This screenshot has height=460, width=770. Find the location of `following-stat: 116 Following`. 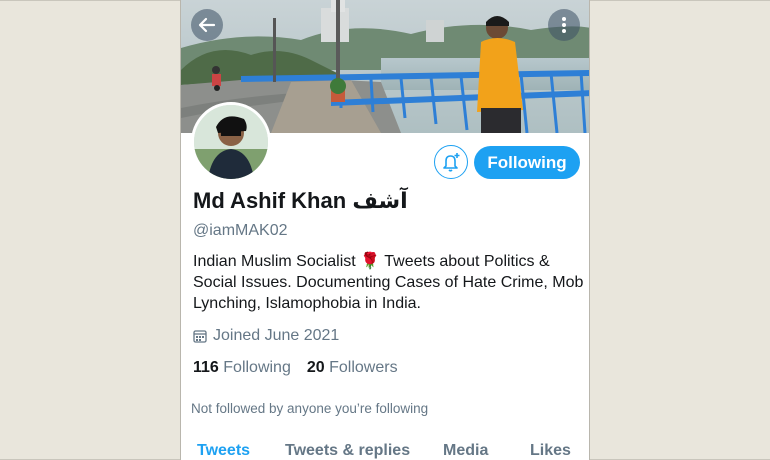

following-stat: 116 Following is located at coordinates (242, 368).